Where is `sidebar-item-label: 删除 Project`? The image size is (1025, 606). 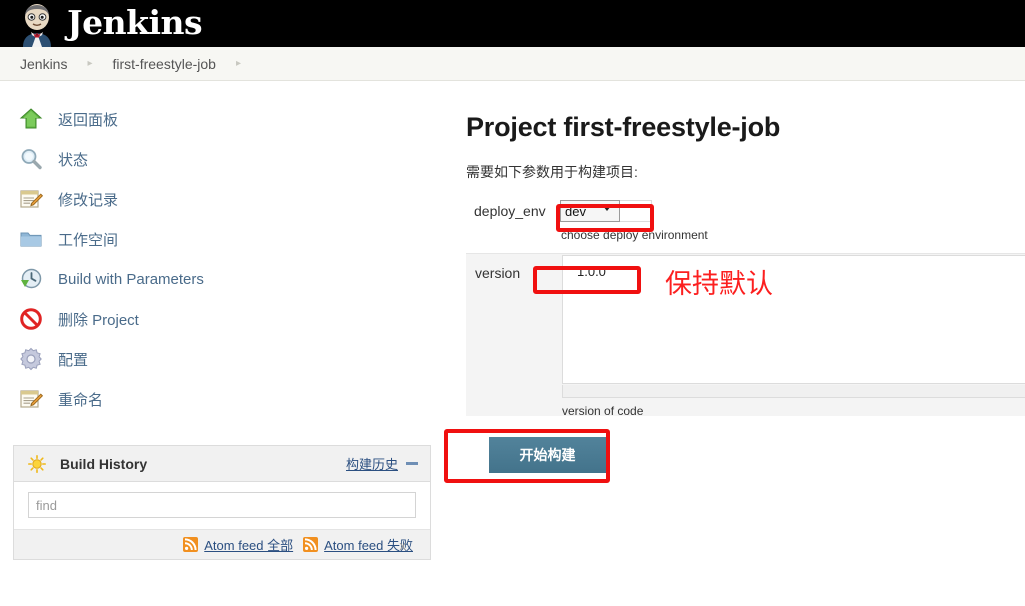
sidebar-item-label: 删除 Project is located at coordinates (98, 320).